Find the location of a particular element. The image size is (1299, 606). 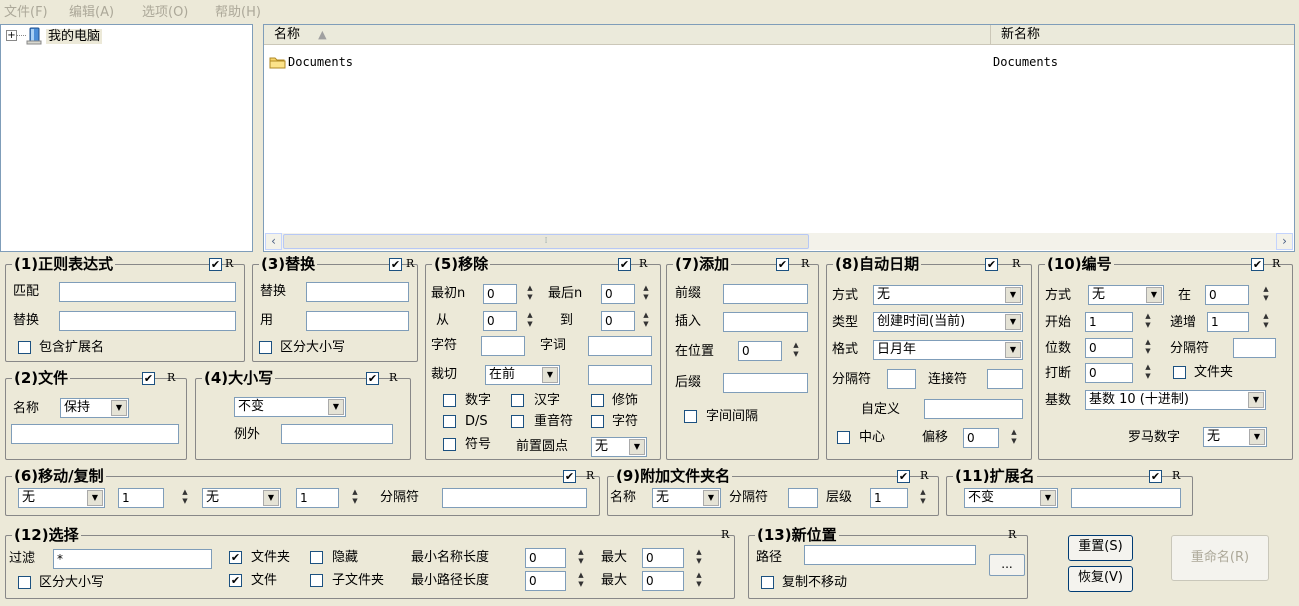

numbering-incr-input: 1 is located at coordinates (1228, 322).